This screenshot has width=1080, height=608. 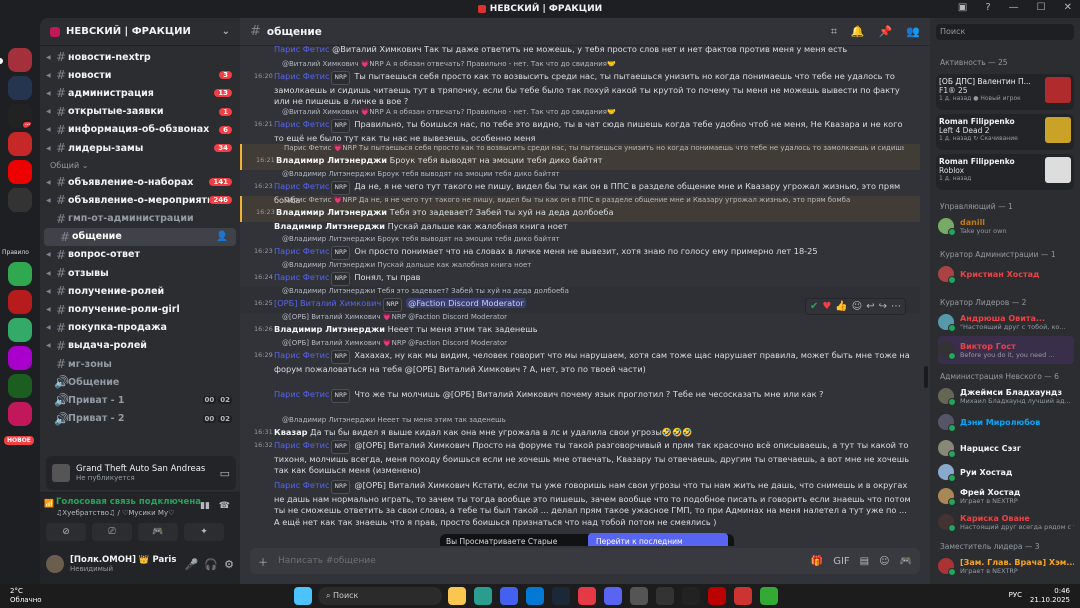 I want to click on inbox-icon: ▣, so click(x=962, y=7).